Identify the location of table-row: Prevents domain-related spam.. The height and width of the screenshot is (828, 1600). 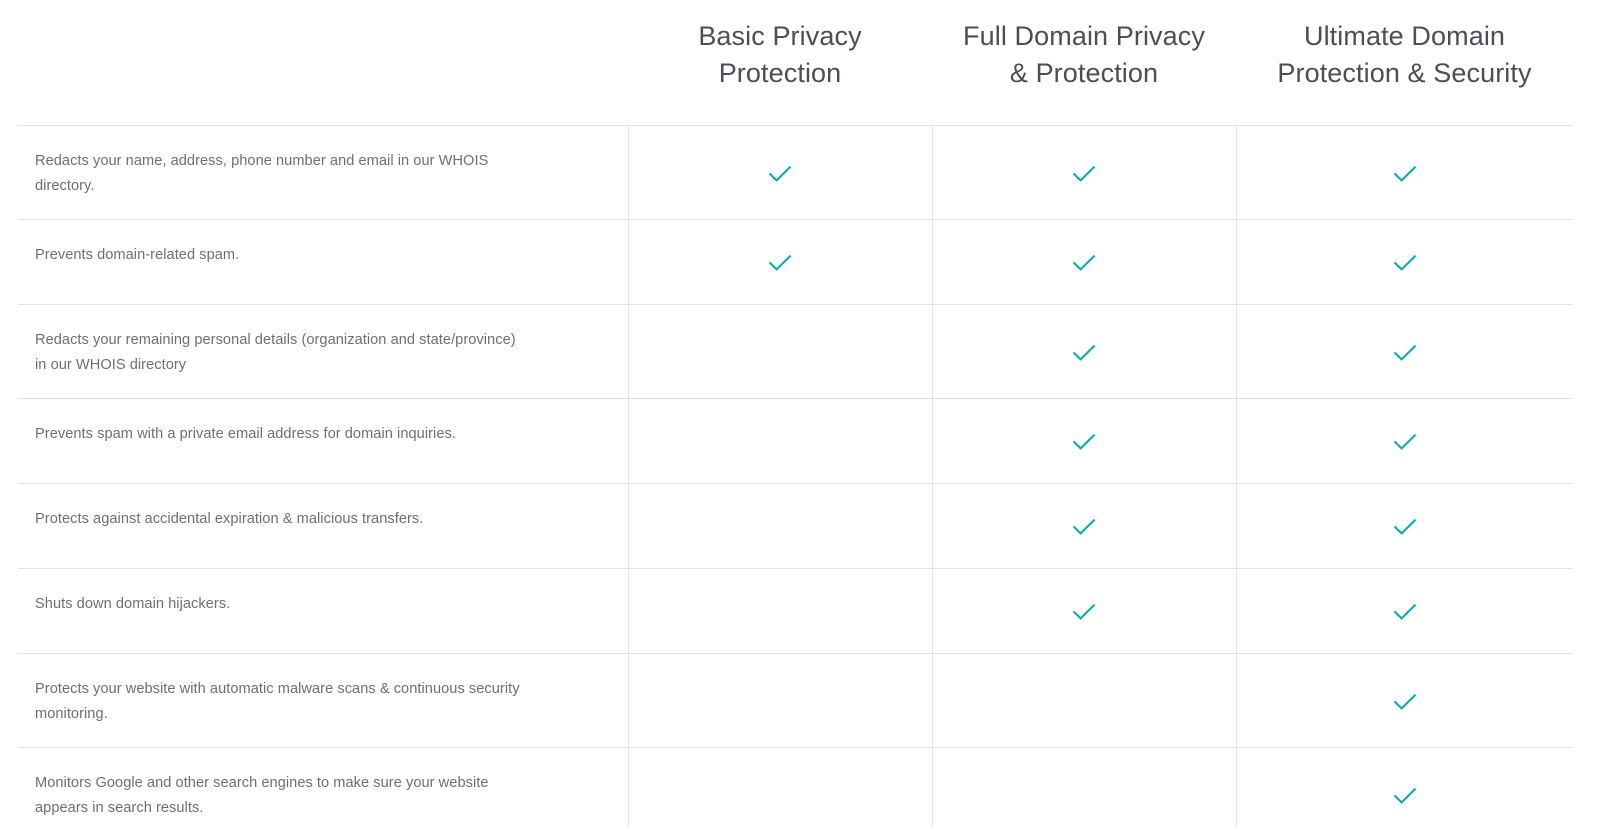
(796, 262).